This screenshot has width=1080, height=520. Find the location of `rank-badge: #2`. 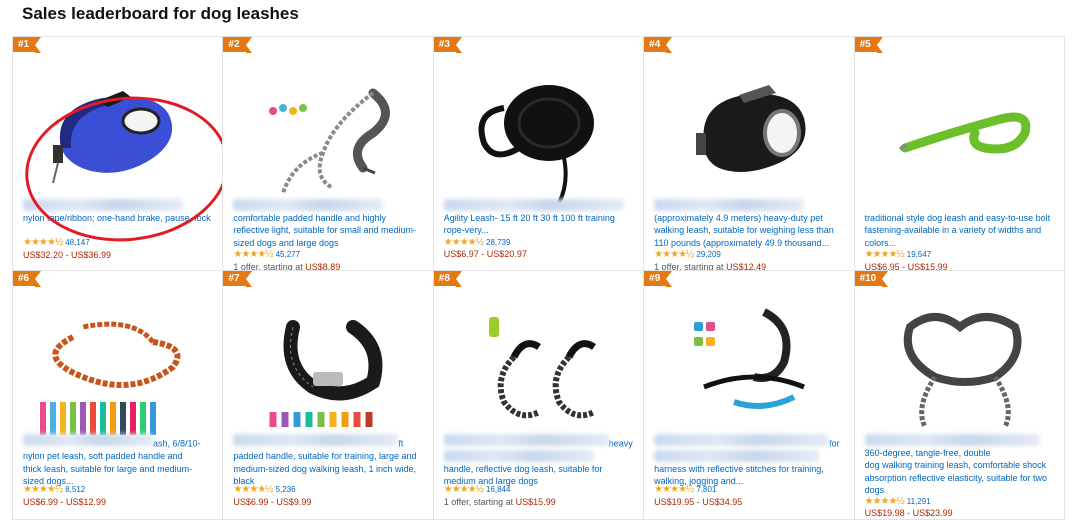

rank-badge: #2 is located at coordinates (237, 45).